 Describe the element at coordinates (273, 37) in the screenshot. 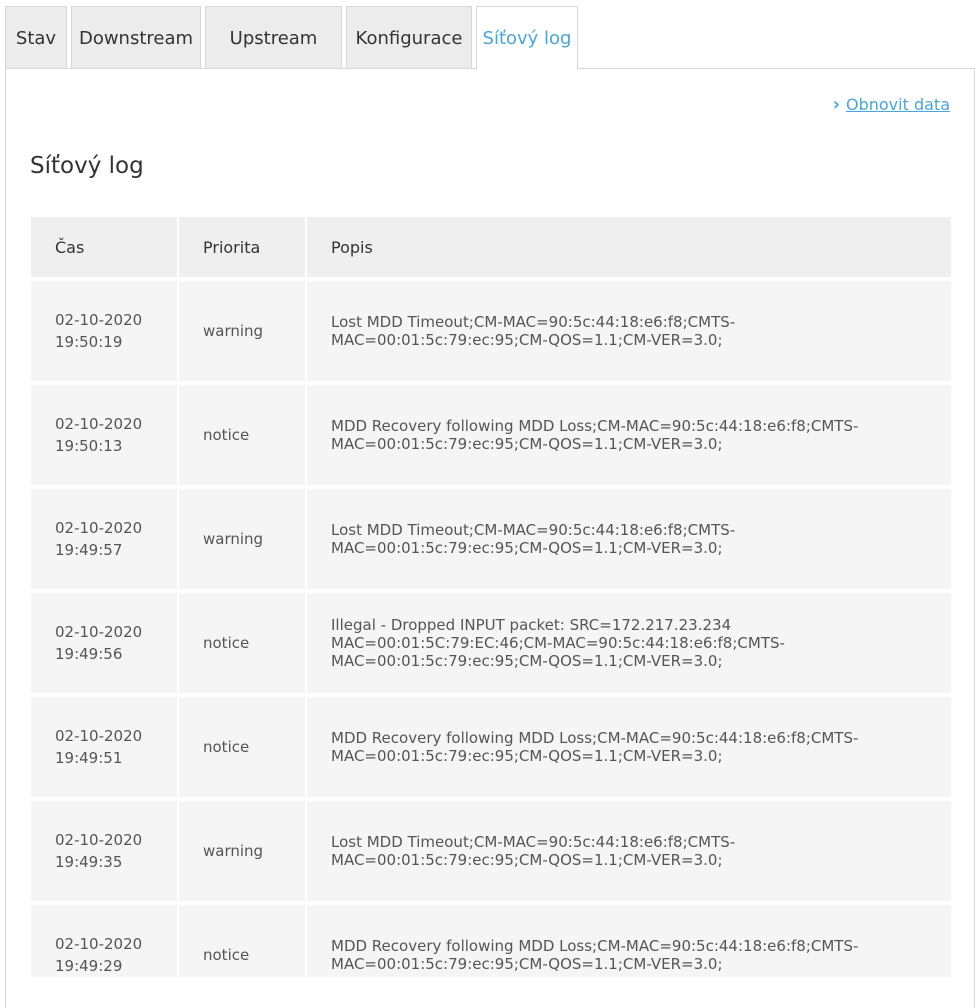

I see `tab-upstream: Upstream` at that location.